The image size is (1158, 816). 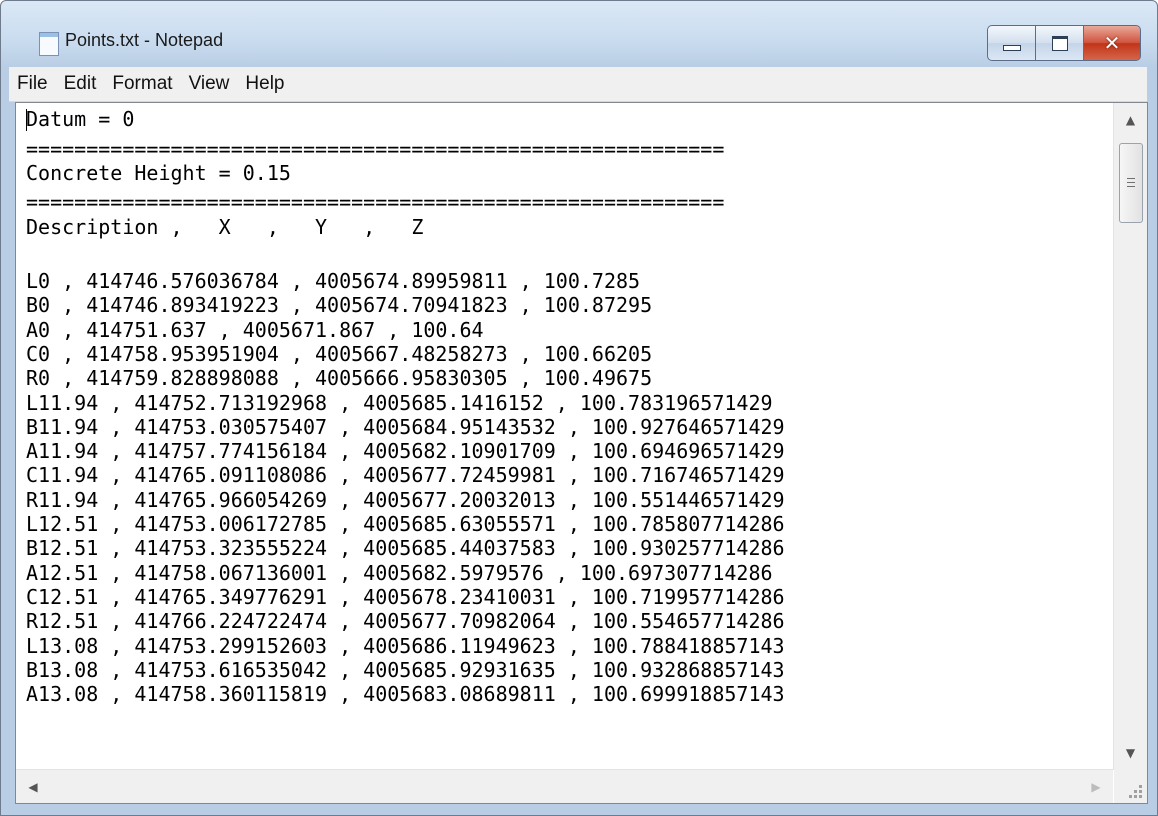 What do you see at coordinates (1130, 786) in the screenshot?
I see `resize-grip-icon` at bounding box center [1130, 786].